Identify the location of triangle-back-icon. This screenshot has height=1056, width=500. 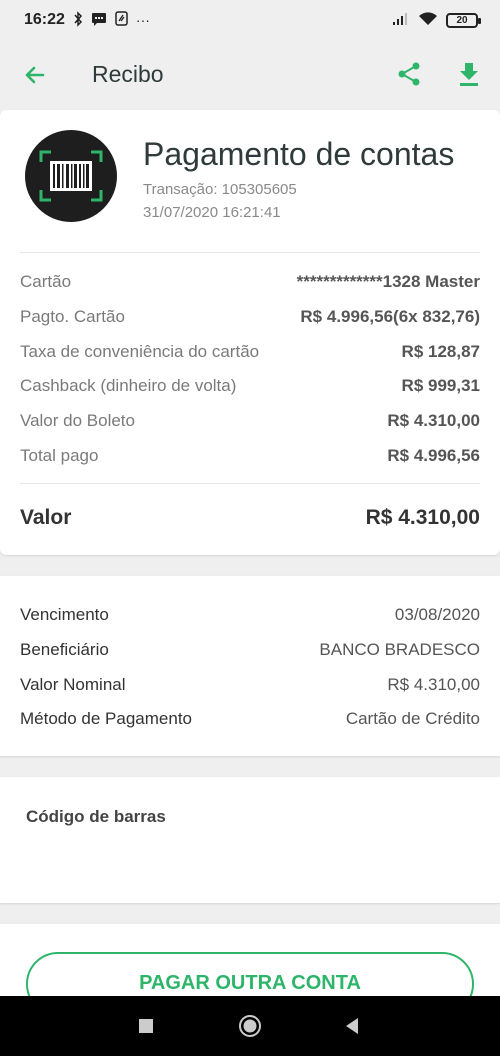
(352, 1026).